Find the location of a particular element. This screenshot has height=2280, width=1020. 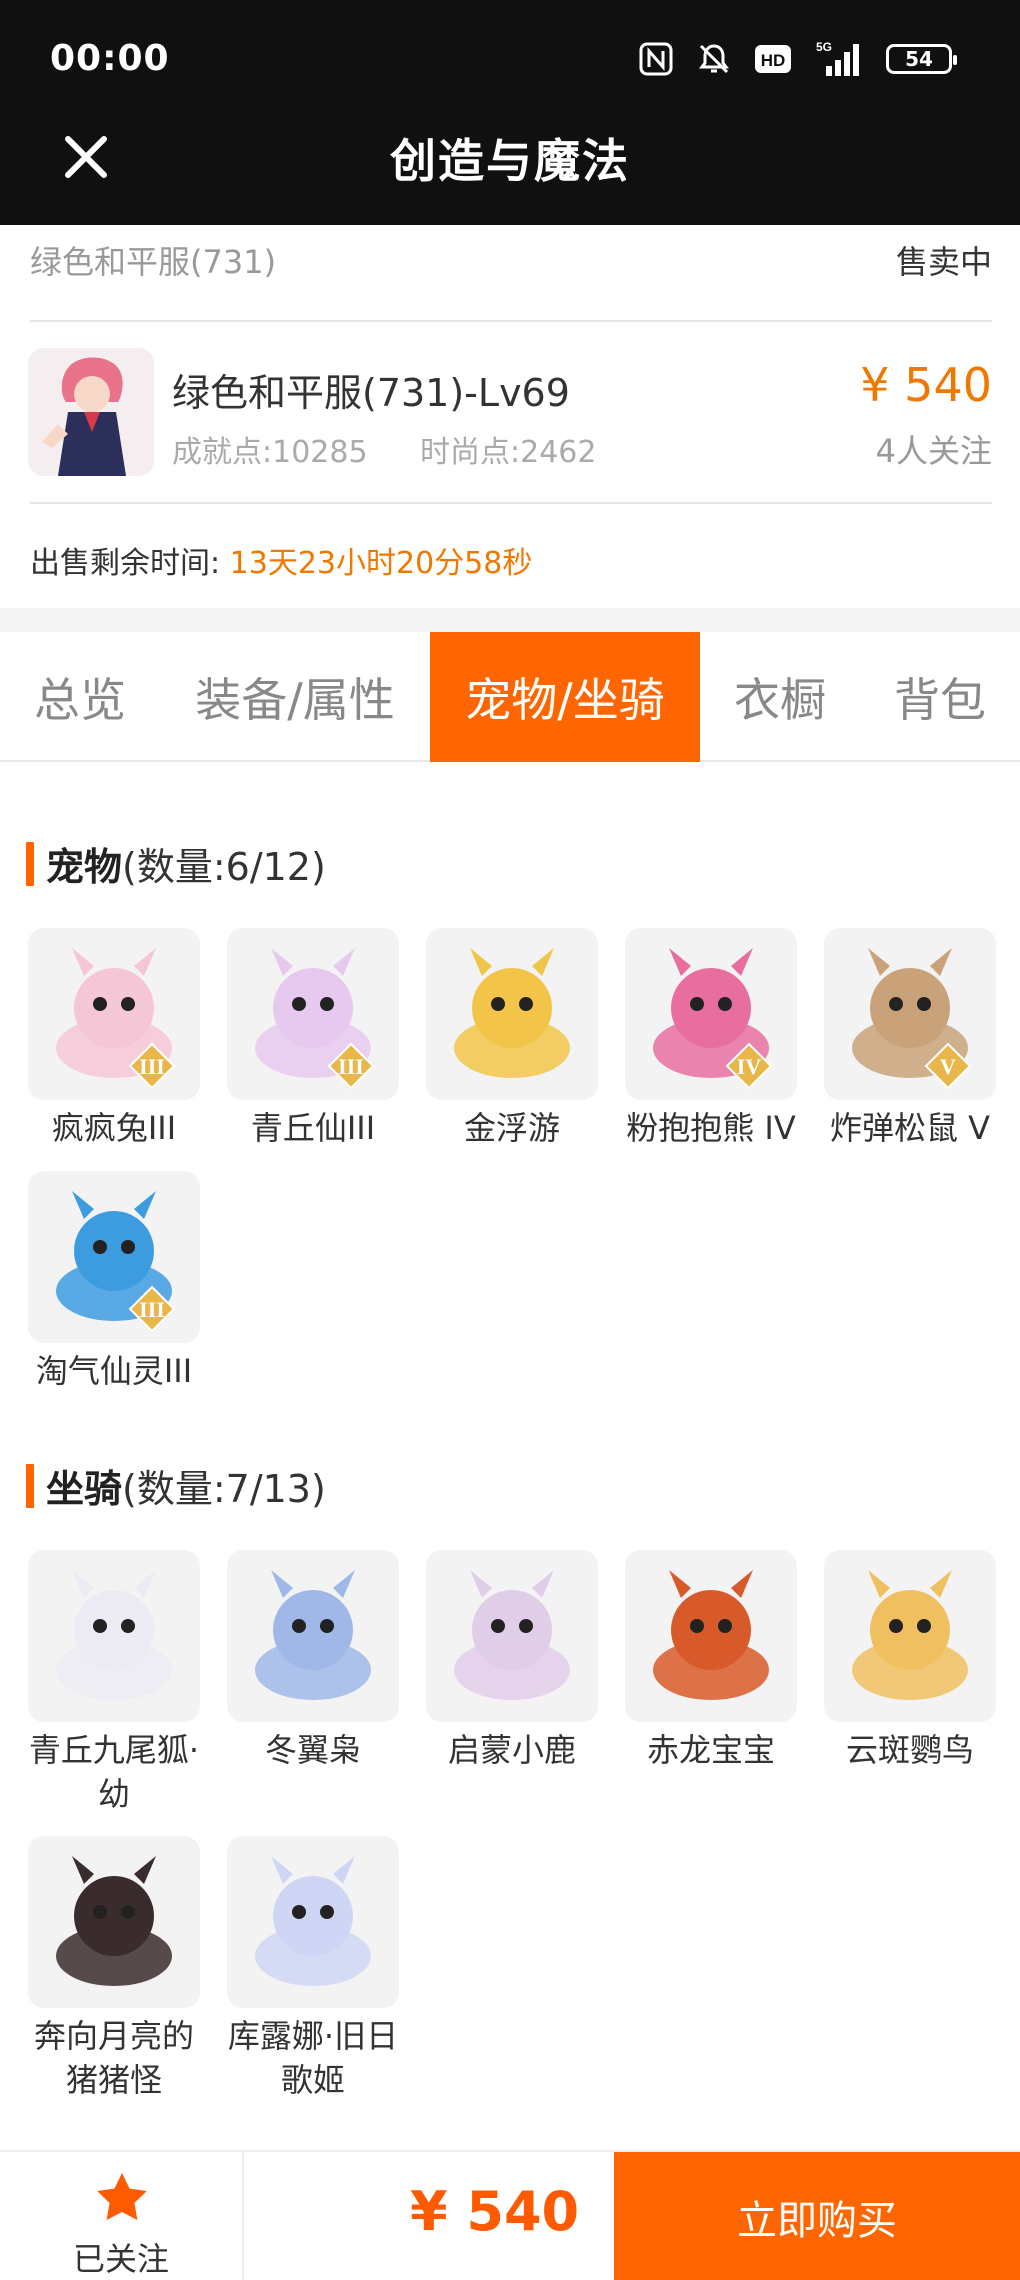

divider is located at coordinates (511, 503).